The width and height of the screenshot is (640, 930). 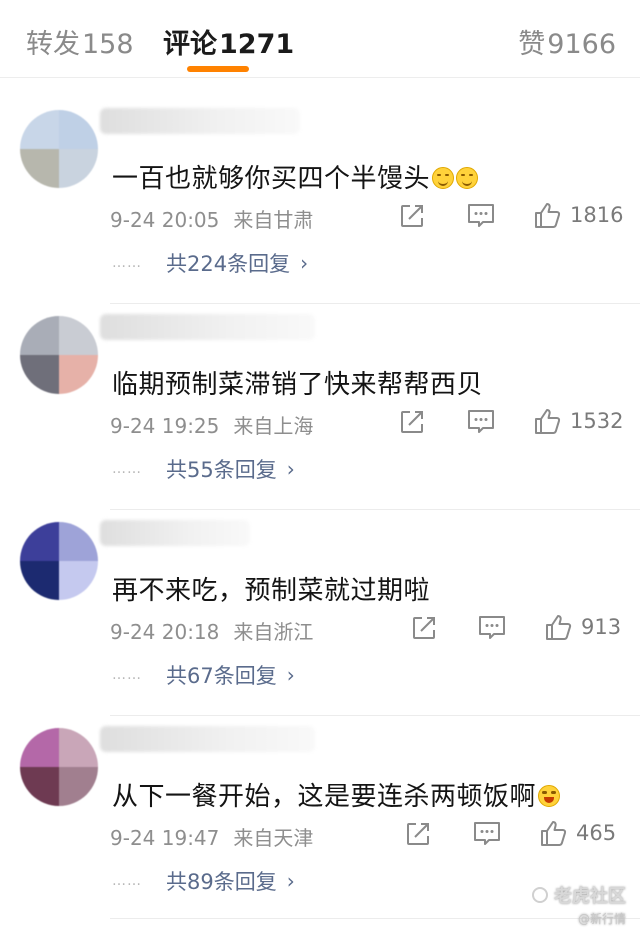 What do you see at coordinates (221, 676) in the screenshot?
I see `replies-count-text: 共67条回复` at bounding box center [221, 676].